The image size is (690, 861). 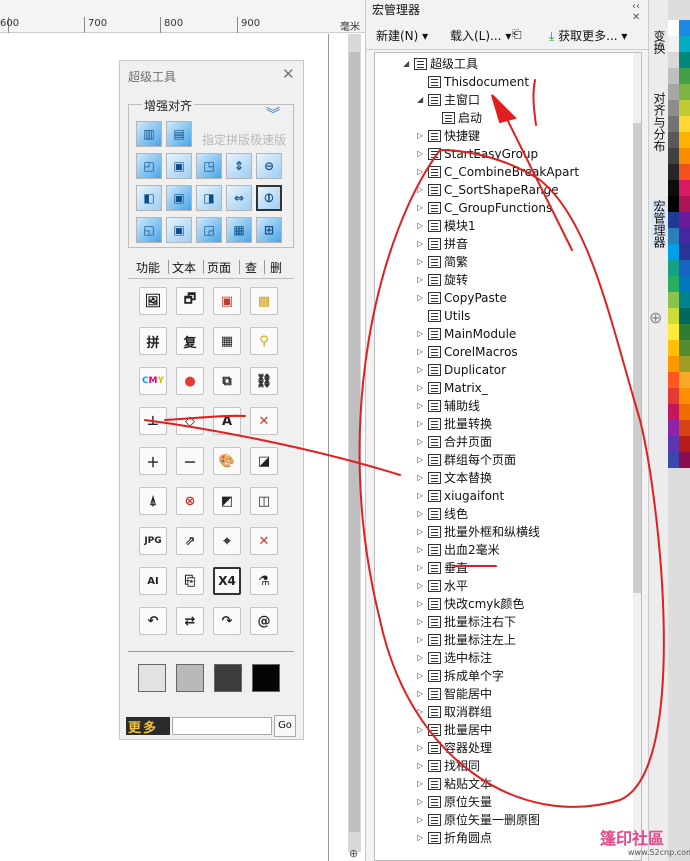 What do you see at coordinates (588, 35) in the screenshot?
I see `get-more-button: ⤓ 获取更多... ▾` at bounding box center [588, 35].